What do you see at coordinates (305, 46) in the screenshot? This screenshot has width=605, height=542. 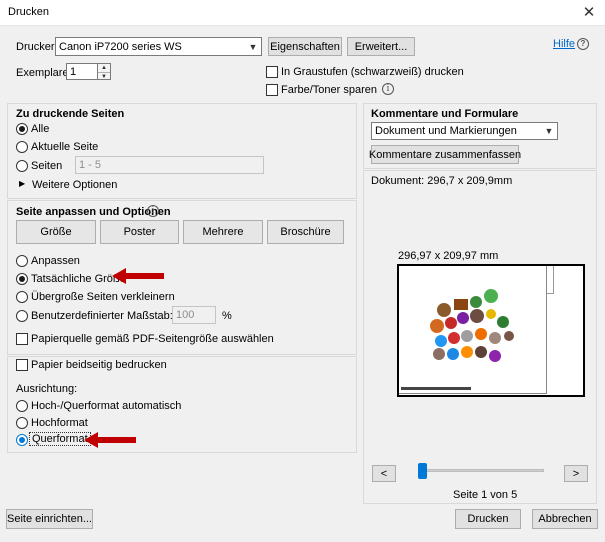 I see `properties-button: Eigenschaften` at bounding box center [305, 46].